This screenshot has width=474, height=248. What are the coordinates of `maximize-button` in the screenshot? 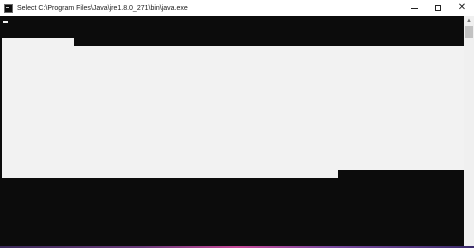 It's located at (438, 8).